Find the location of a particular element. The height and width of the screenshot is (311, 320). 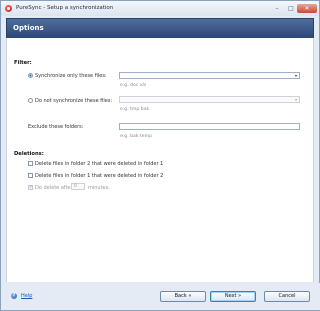

do-not-sync-radio is located at coordinates (30, 100).